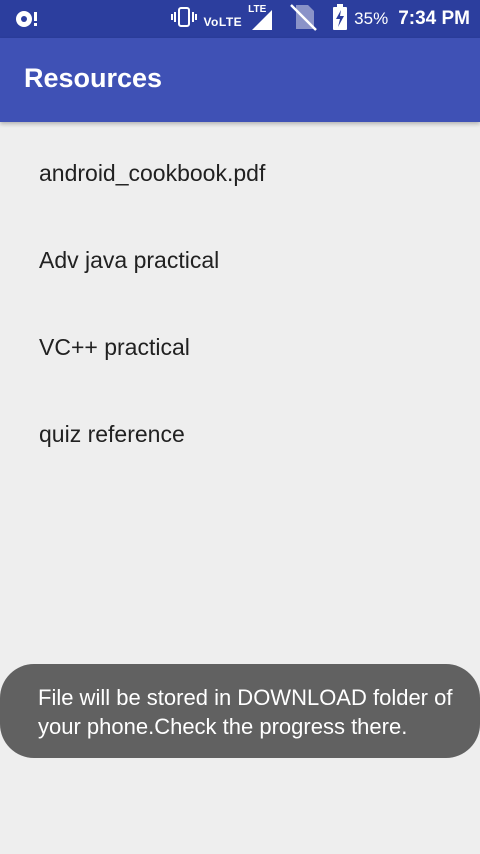 The width and height of the screenshot is (480, 854). What do you see at coordinates (93, 78) in the screenshot?
I see `page-title: Resources` at bounding box center [93, 78].